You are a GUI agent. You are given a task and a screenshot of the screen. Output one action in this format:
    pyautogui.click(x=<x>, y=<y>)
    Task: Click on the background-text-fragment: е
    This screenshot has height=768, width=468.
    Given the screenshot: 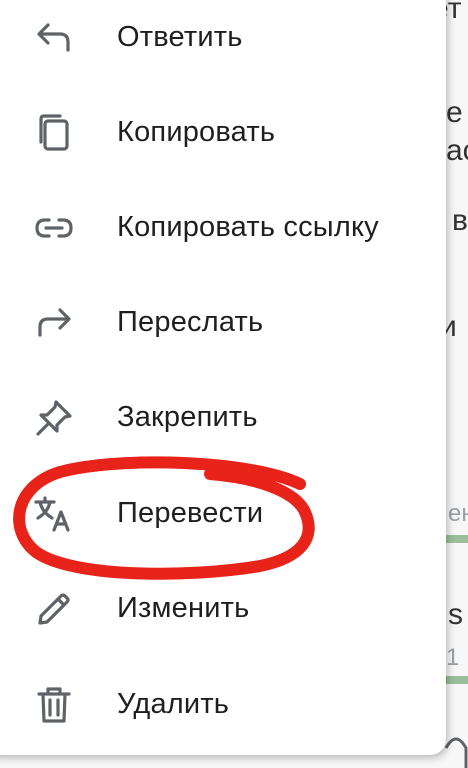 What is the action you would take?
    pyautogui.click(x=454, y=112)
    